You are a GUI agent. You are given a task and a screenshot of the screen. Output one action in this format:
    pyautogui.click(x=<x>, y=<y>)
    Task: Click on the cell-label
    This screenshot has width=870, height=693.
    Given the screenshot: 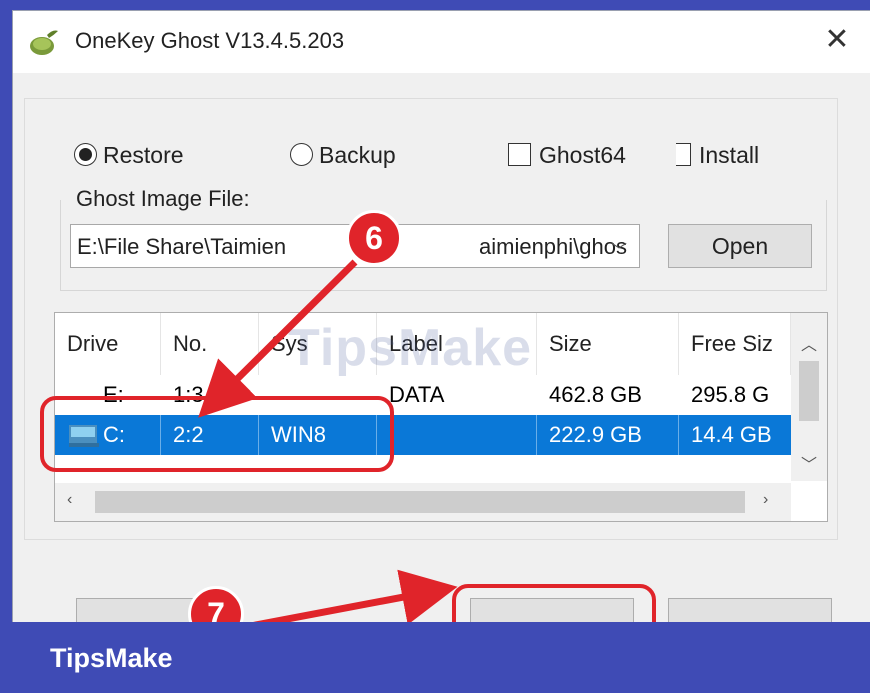 What is the action you would take?
    pyautogui.click(x=457, y=435)
    